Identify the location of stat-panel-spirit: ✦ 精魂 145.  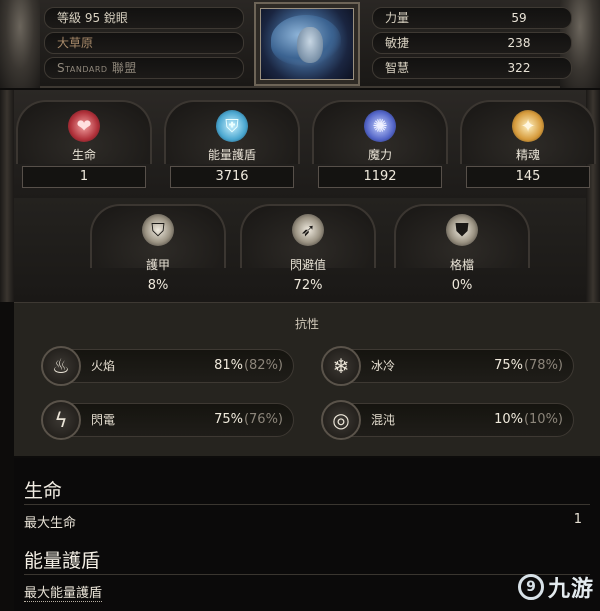
(528, 146).